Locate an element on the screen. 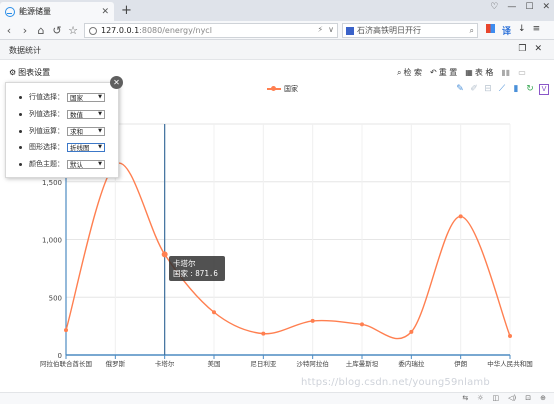  row-value-selected: 国家 is located at coordinates (76, 98).